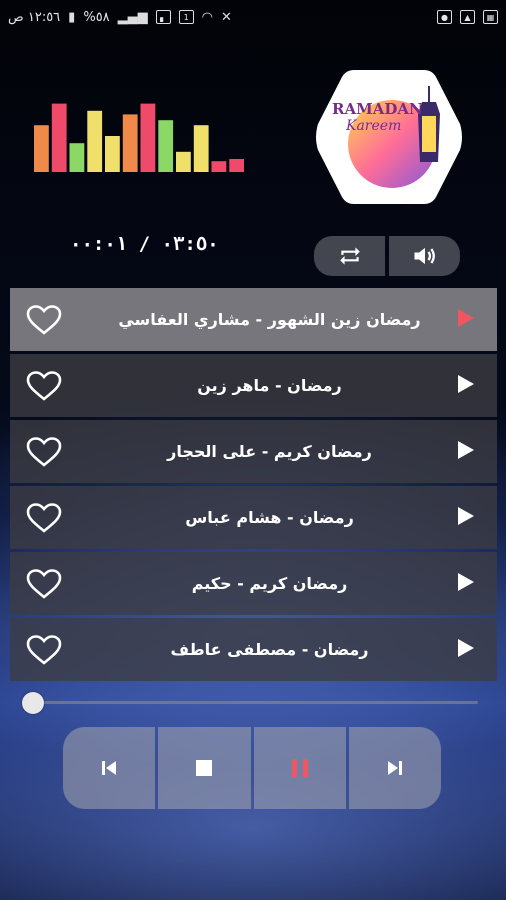  What do you see at coordinates (252, 768) in the screenshot?
I see `player-controls` at bounding box center [252, 768].